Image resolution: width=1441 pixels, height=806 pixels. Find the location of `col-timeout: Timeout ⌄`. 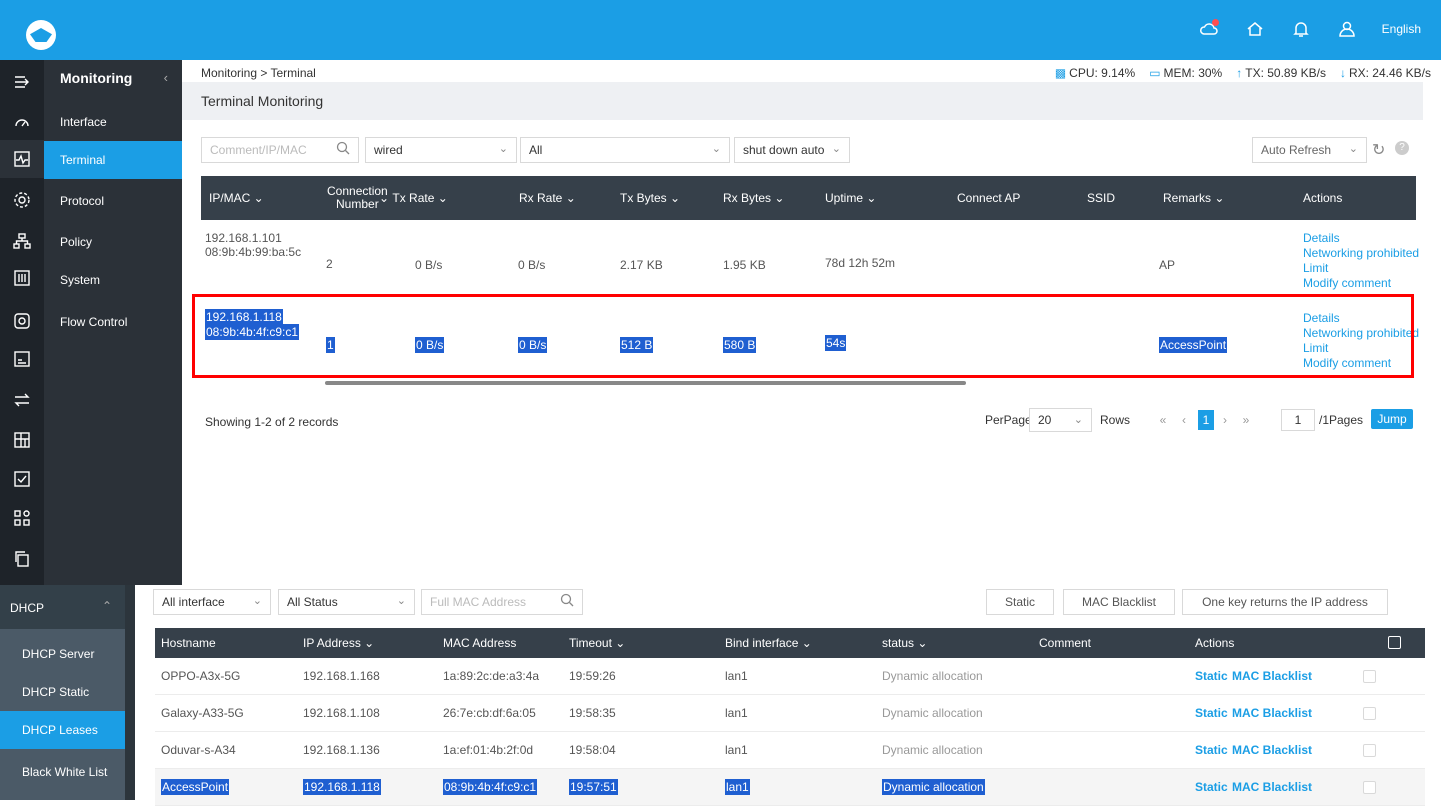

col-timeout: Timeout ⌄ is located at coordinates (597, 643).